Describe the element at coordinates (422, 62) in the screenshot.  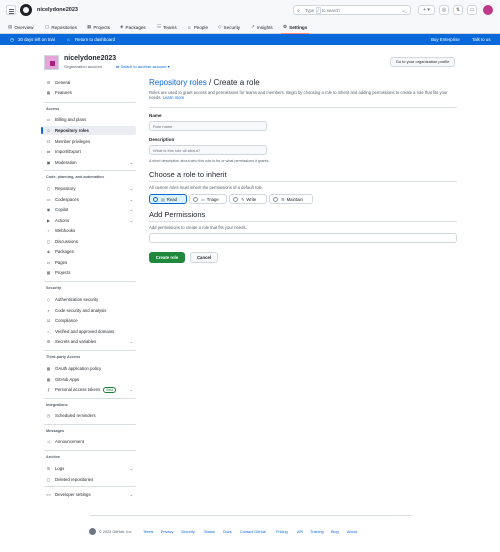
I see `org-profile-button: Go to your organization profile` at that location.